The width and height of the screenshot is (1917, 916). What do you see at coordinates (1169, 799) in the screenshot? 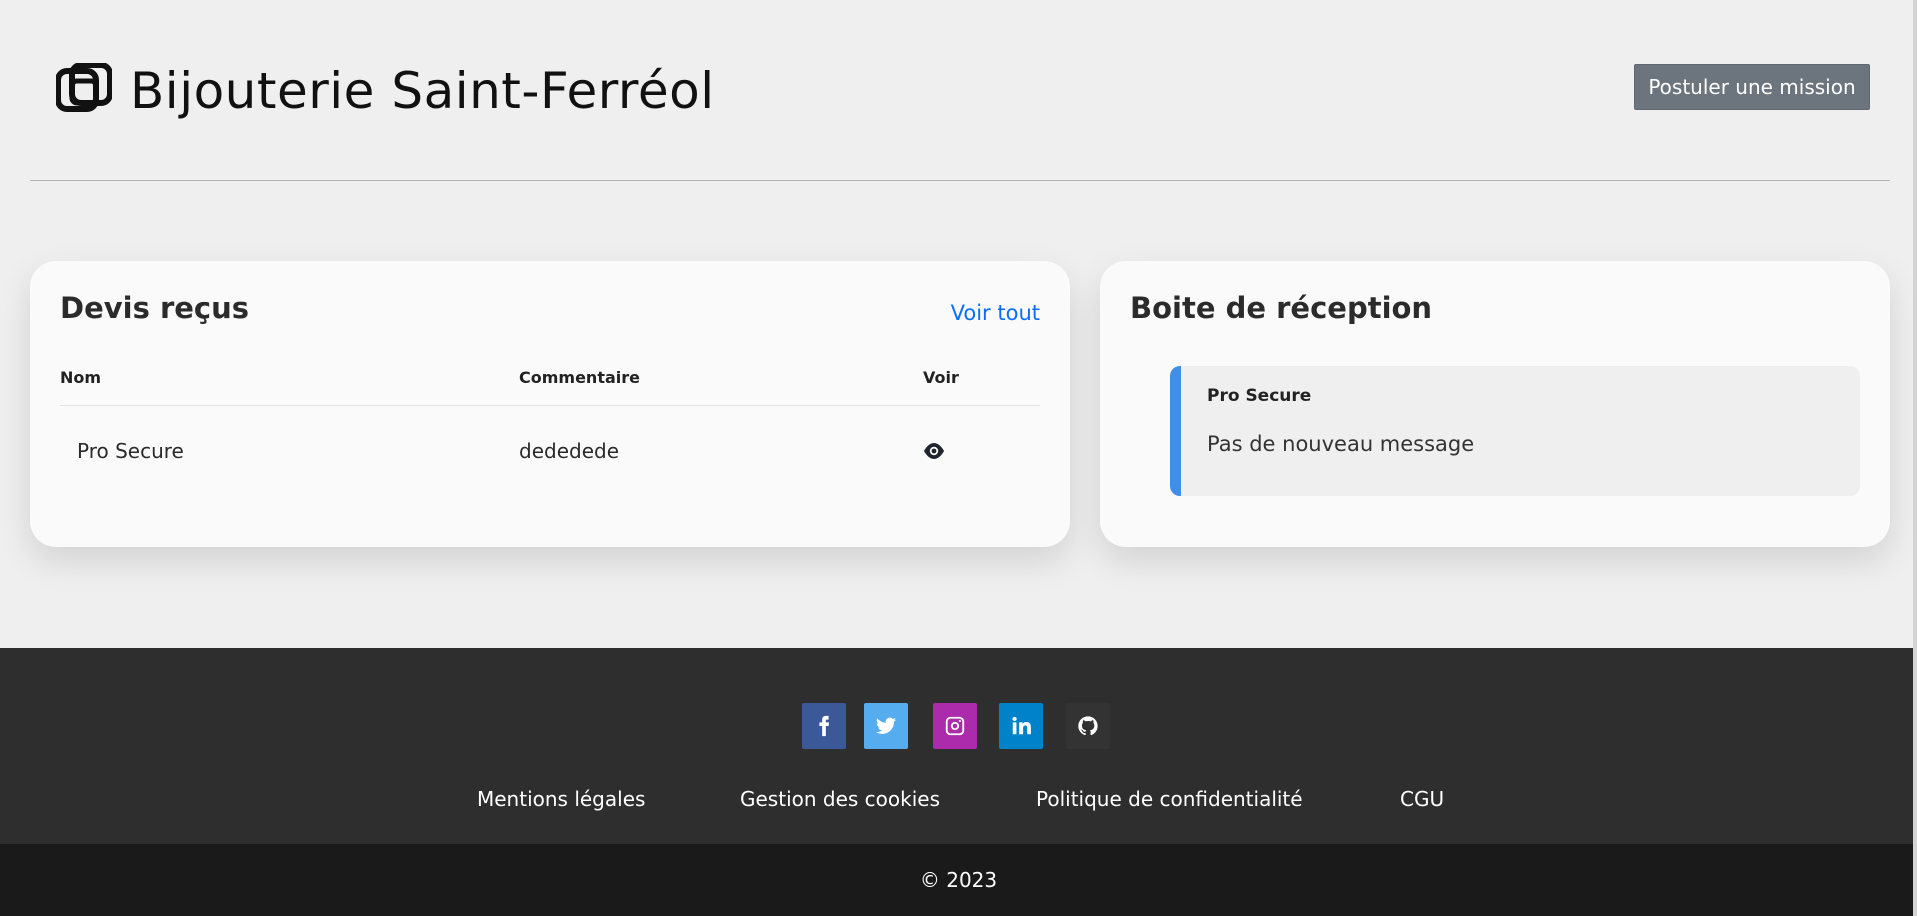
I see `footer-link-privacy: Politique de confidentialité` at bounding box center [1169, 799].